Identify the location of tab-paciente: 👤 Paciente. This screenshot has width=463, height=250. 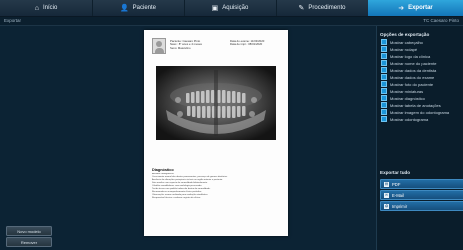
(138, 8).